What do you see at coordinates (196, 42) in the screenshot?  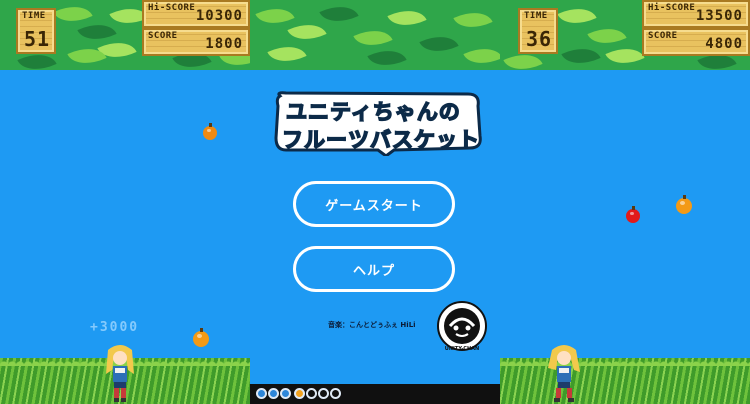 I see `score-panel-left: SCORE 1800` at bounding box center [196, 42].